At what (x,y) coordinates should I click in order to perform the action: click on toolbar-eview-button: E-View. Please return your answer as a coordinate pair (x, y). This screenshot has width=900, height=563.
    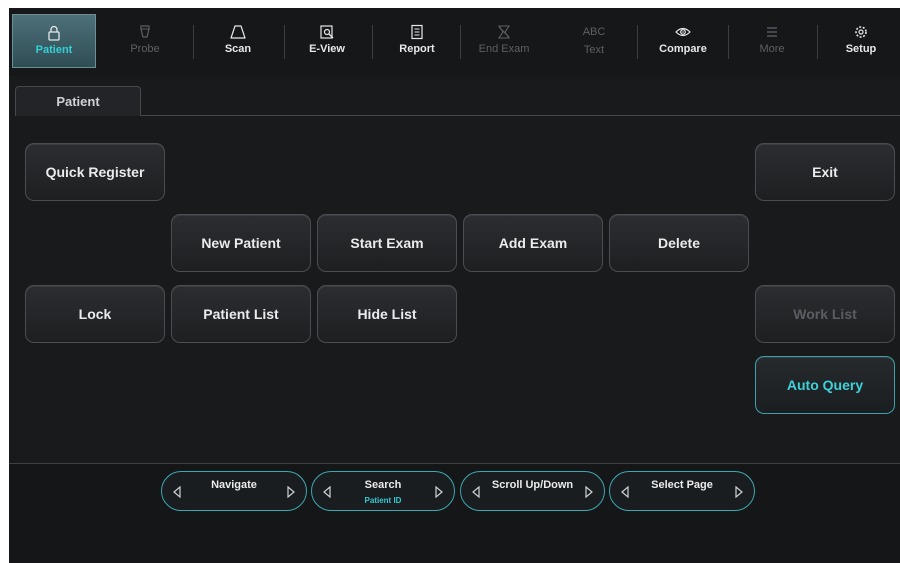
    Looking at the image, I should click on (327, 41).